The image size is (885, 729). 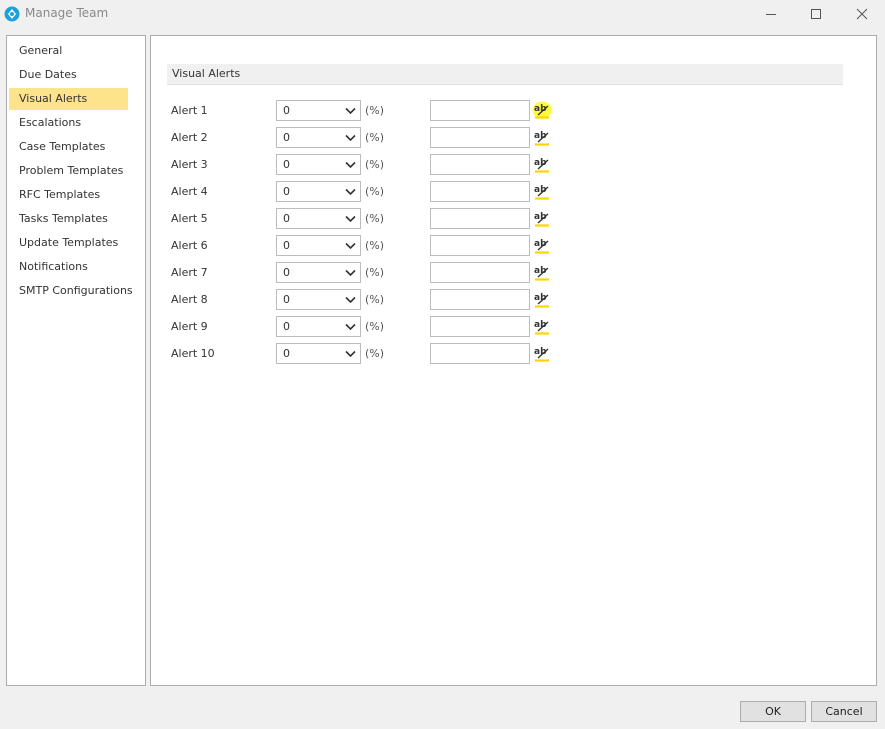 I want to click on alert-row: Alert 1 0 (%) ab, so click(x=371, y=111).